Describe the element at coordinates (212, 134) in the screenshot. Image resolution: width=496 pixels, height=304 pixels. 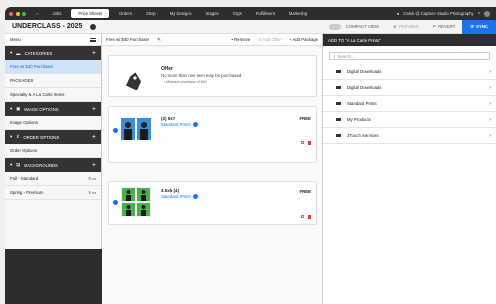
I see `product-card-1: (2) 5x7 Standard Prints FREE` at that location.